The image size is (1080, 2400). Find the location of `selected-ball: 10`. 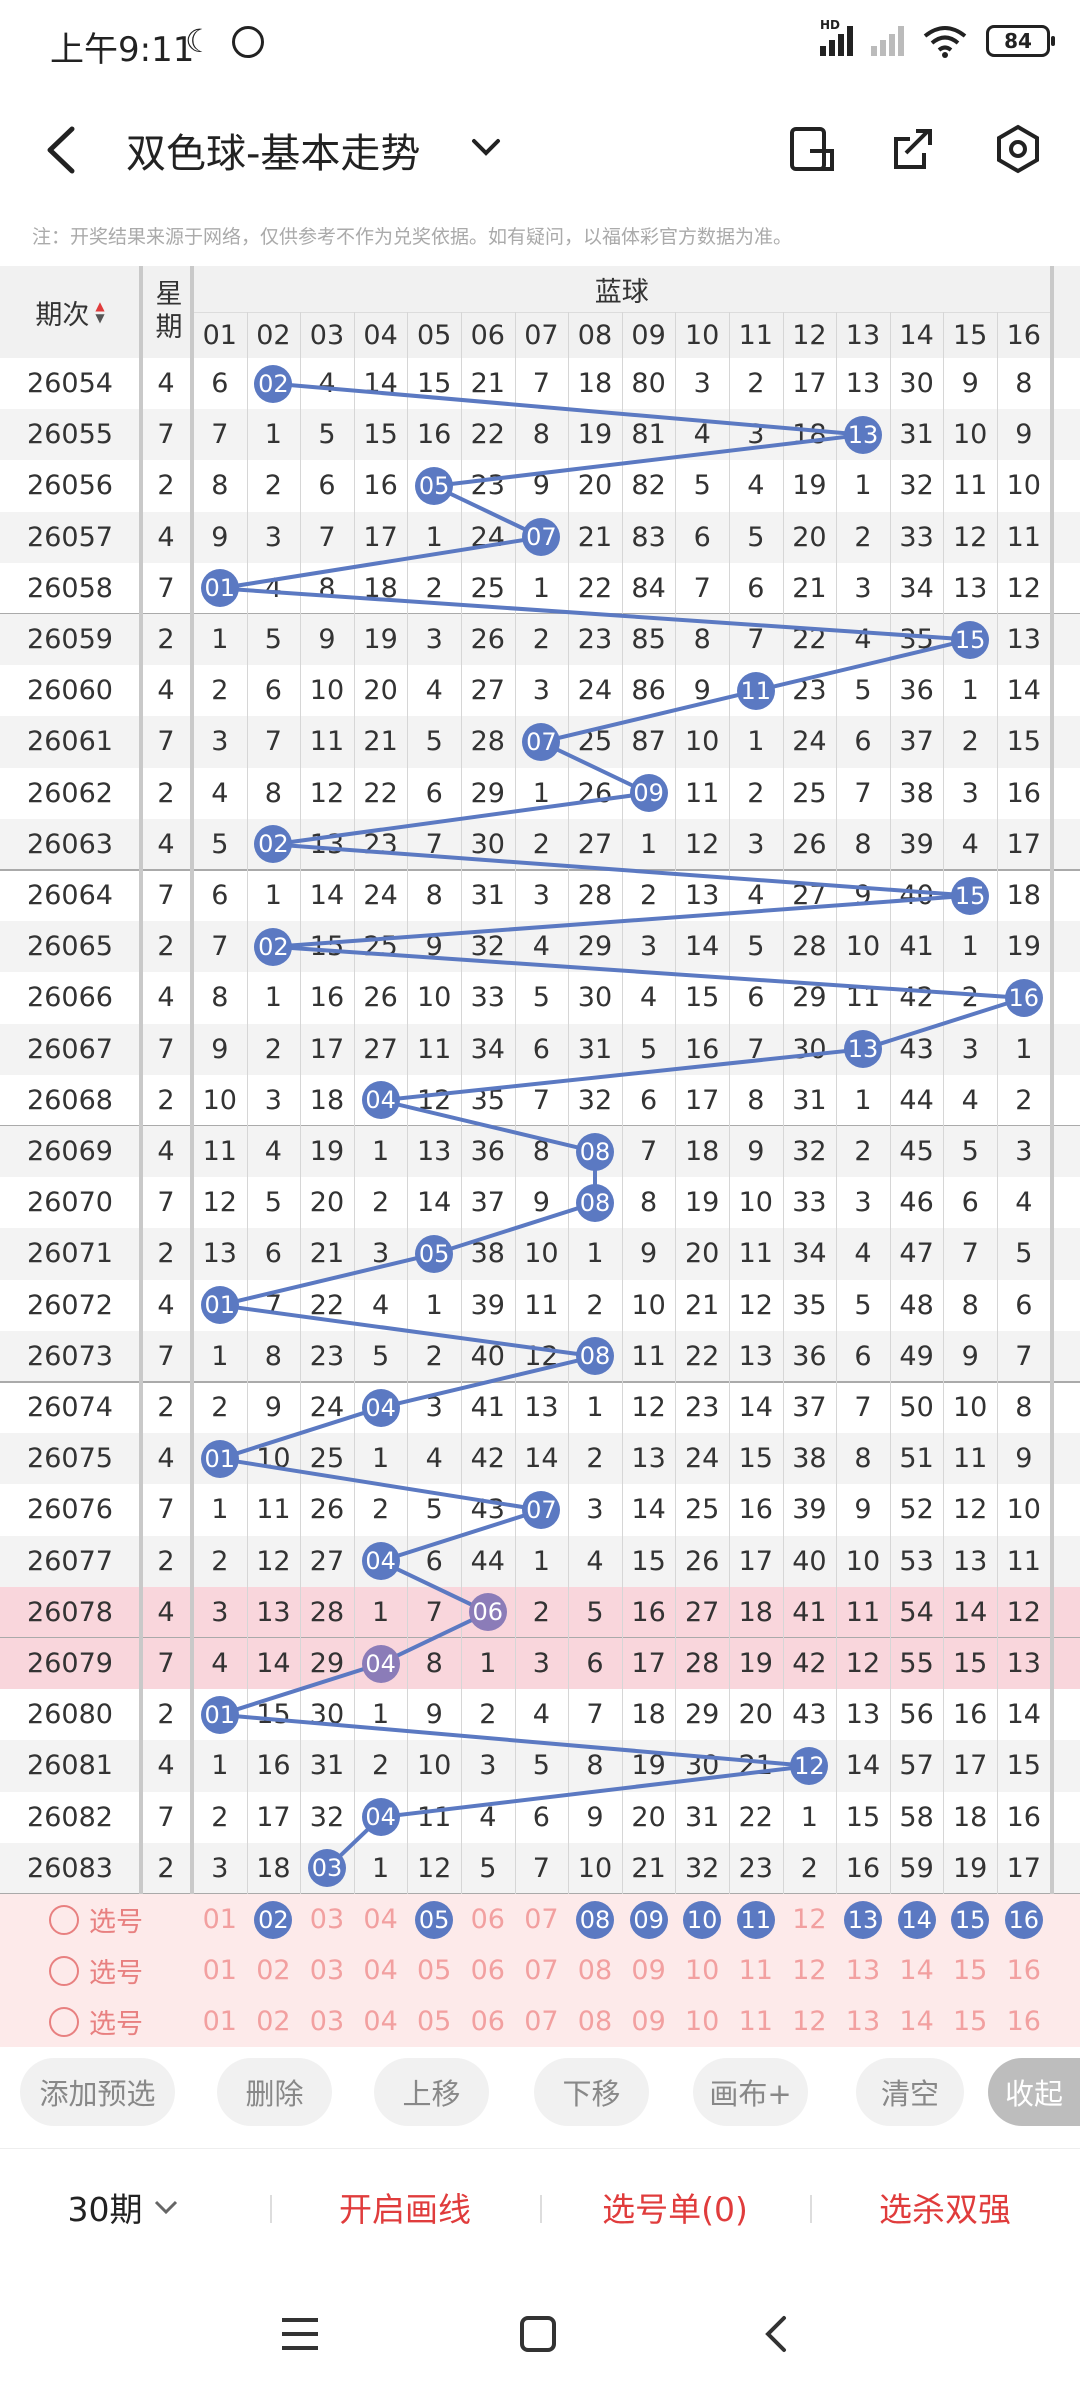

selected-ball: 10 is located at coordinates (702, 1919).